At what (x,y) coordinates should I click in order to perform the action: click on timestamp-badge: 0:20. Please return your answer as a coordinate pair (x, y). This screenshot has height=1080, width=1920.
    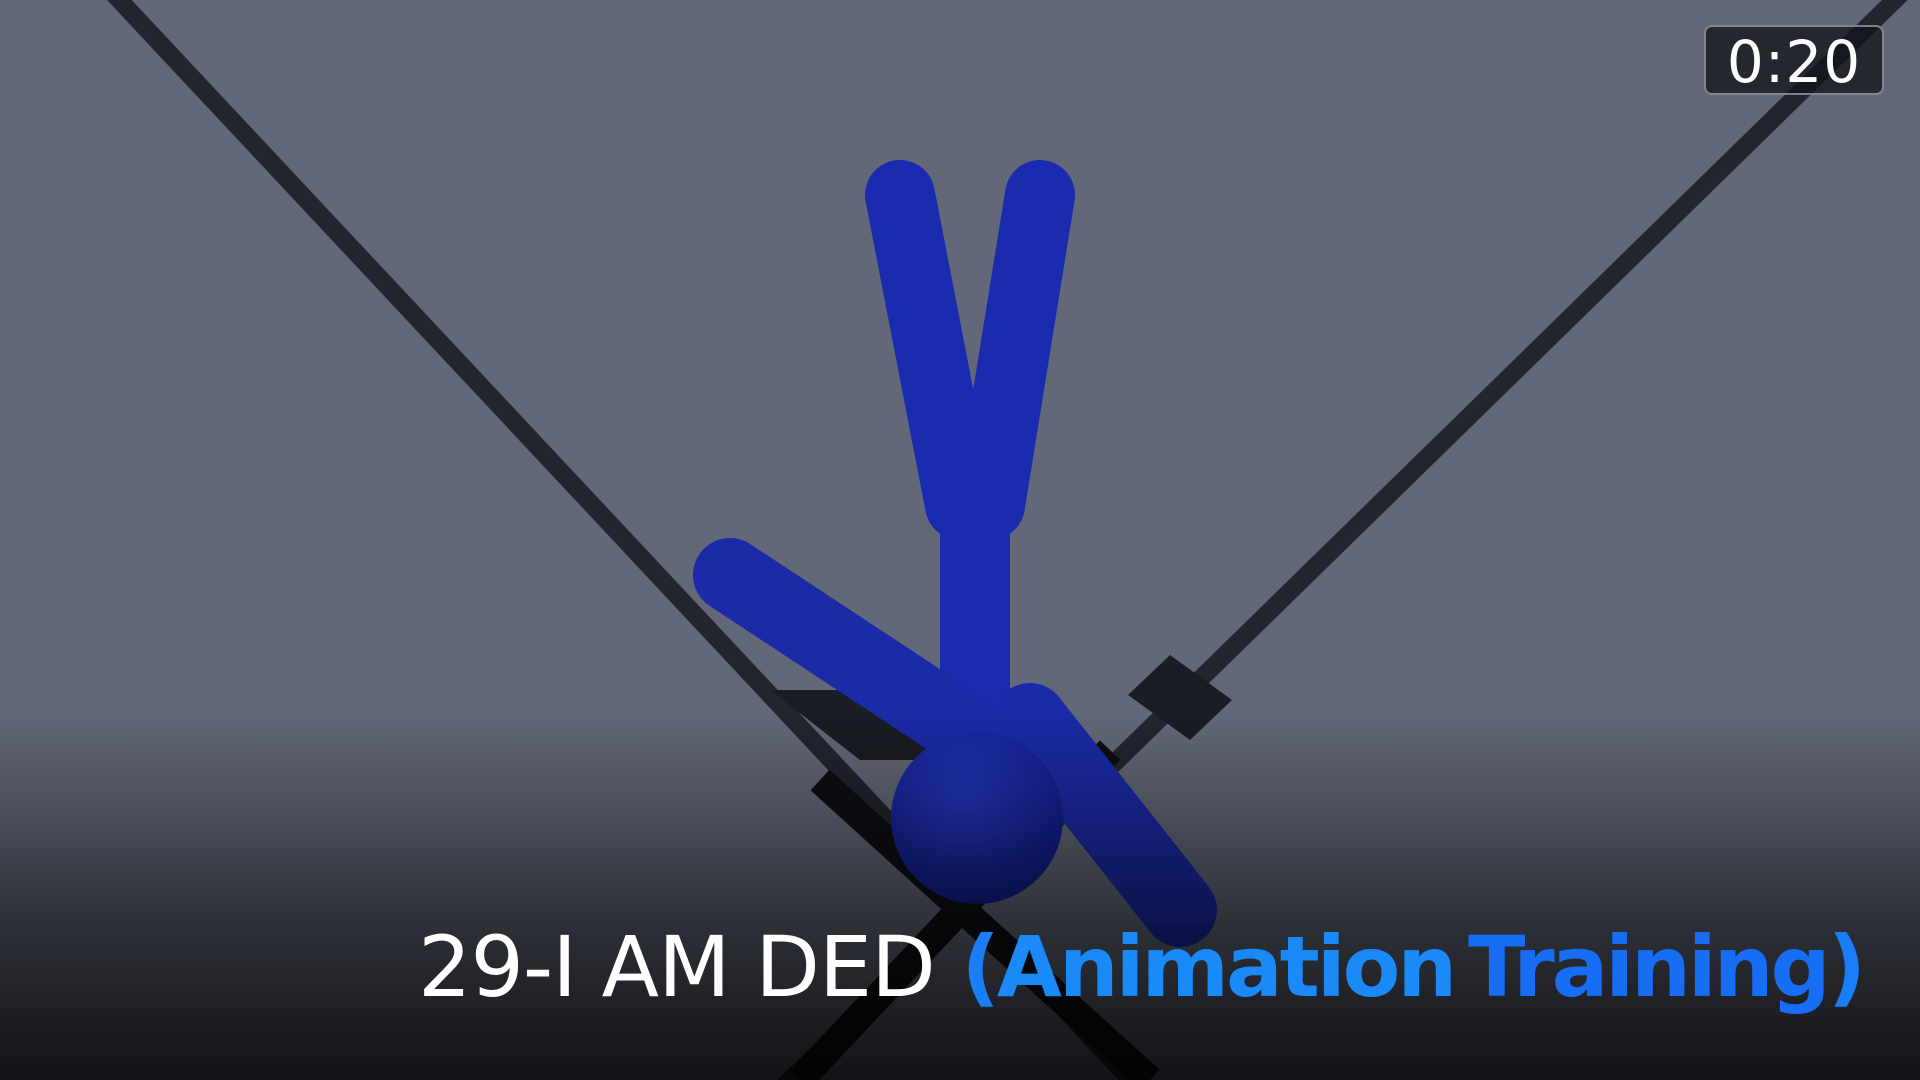
    Looking at the image, I should click on (1794, 60).